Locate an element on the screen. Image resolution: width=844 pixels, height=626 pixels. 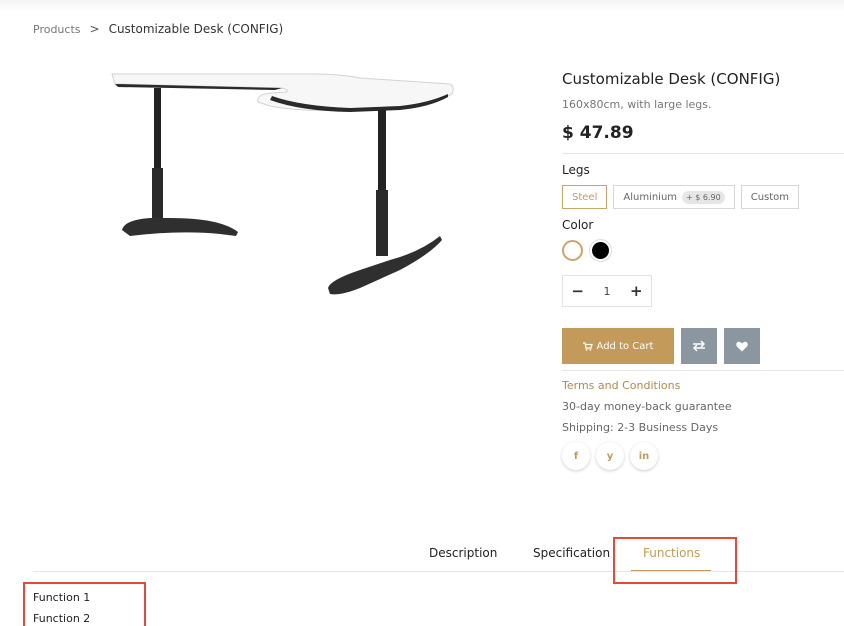
product-actions: Add to Cart is located at coordinates (703, 346).